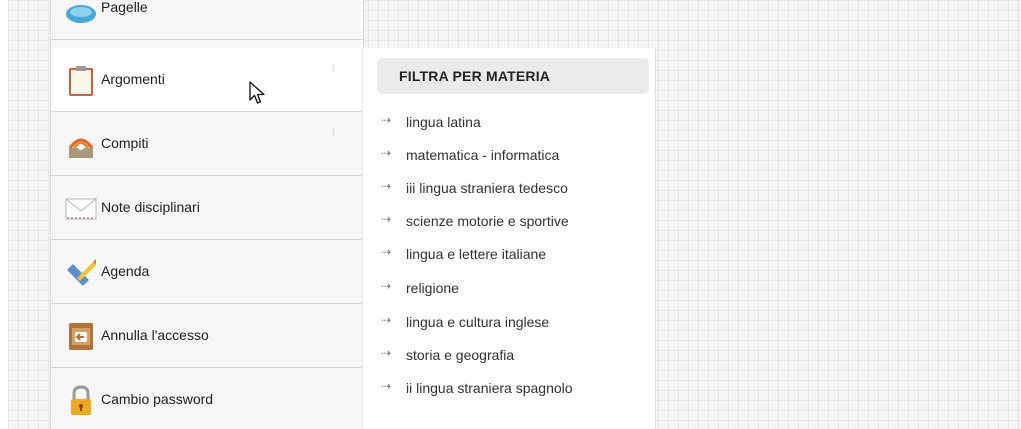 This screenshot has width=1021, height=429. I want to click on menu-item-label: Argomenti, so click(133, 79).